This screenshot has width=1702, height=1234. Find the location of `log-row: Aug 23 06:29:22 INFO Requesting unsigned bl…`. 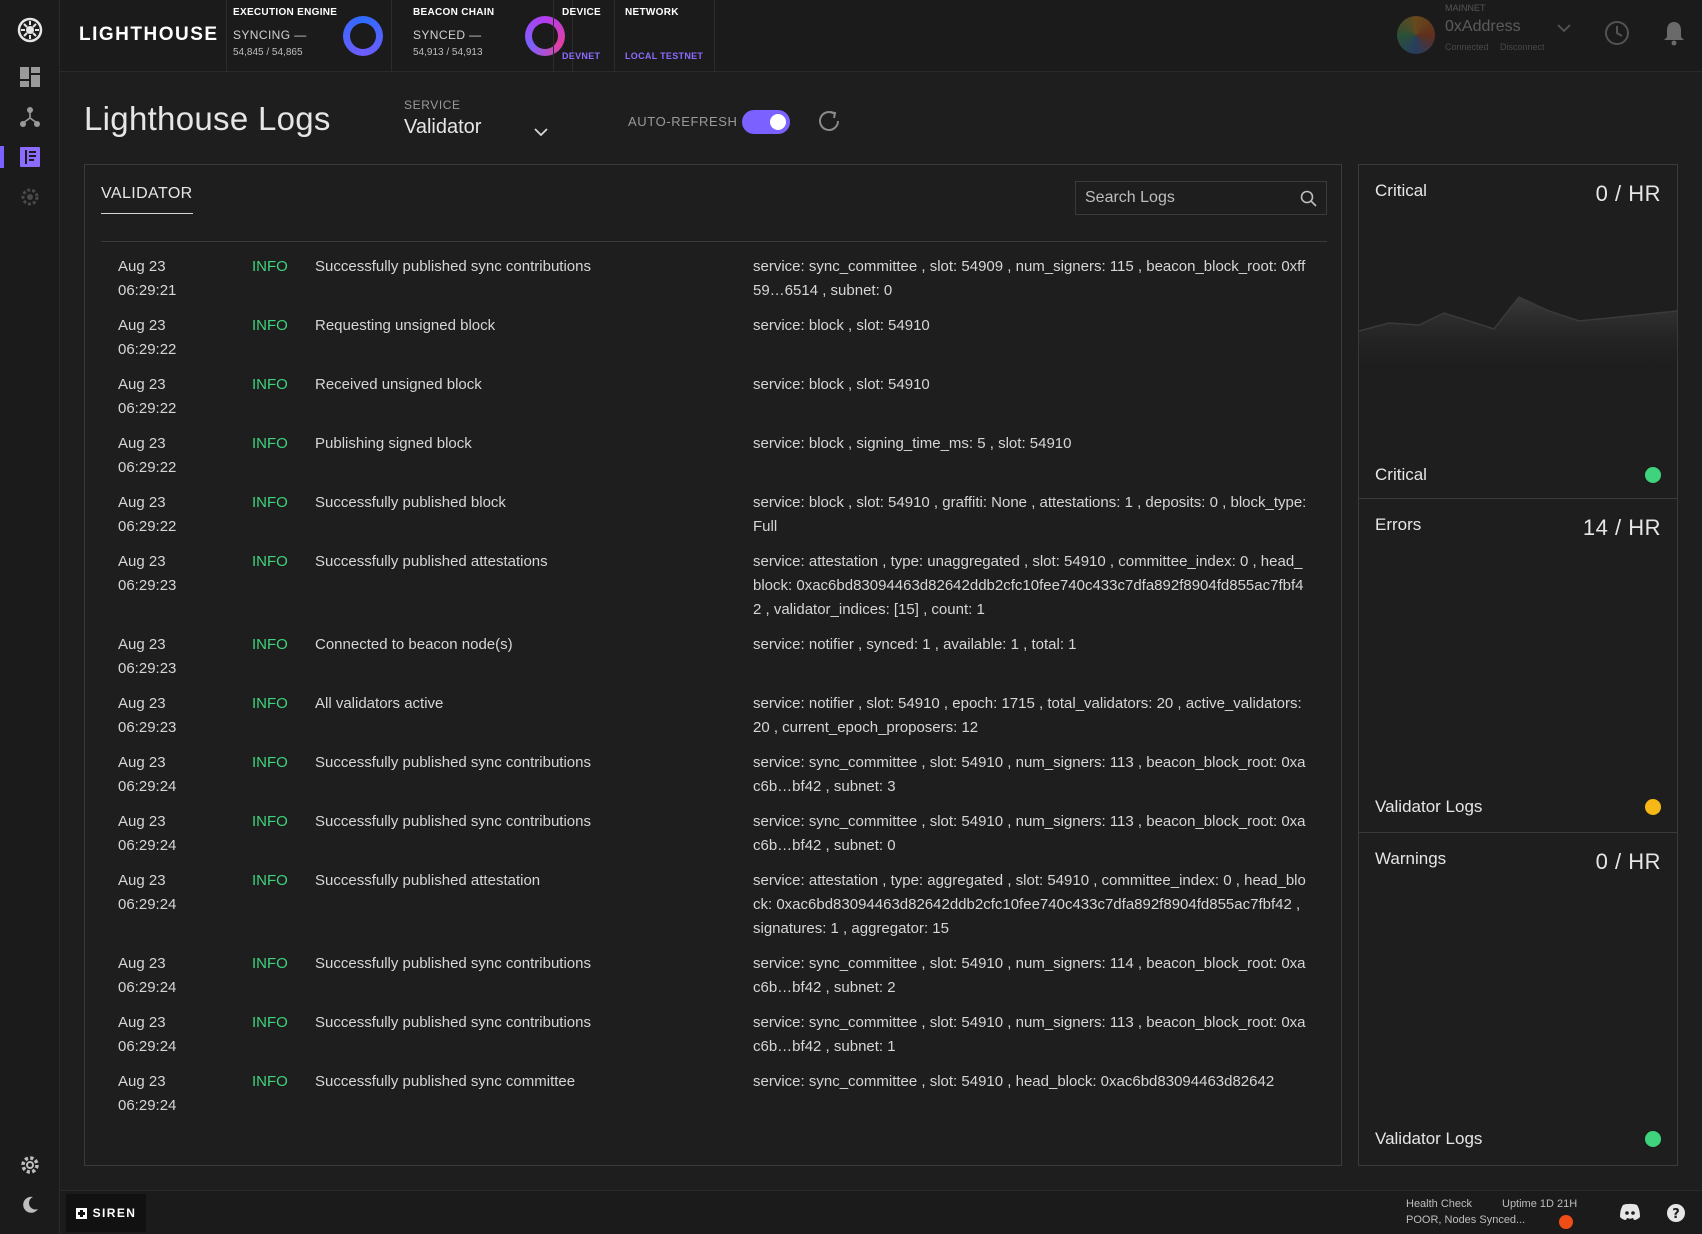

log-row: Aug 23 06:29:22 INFO Requesting unsigned bl… is located at coordinates (713, 343).